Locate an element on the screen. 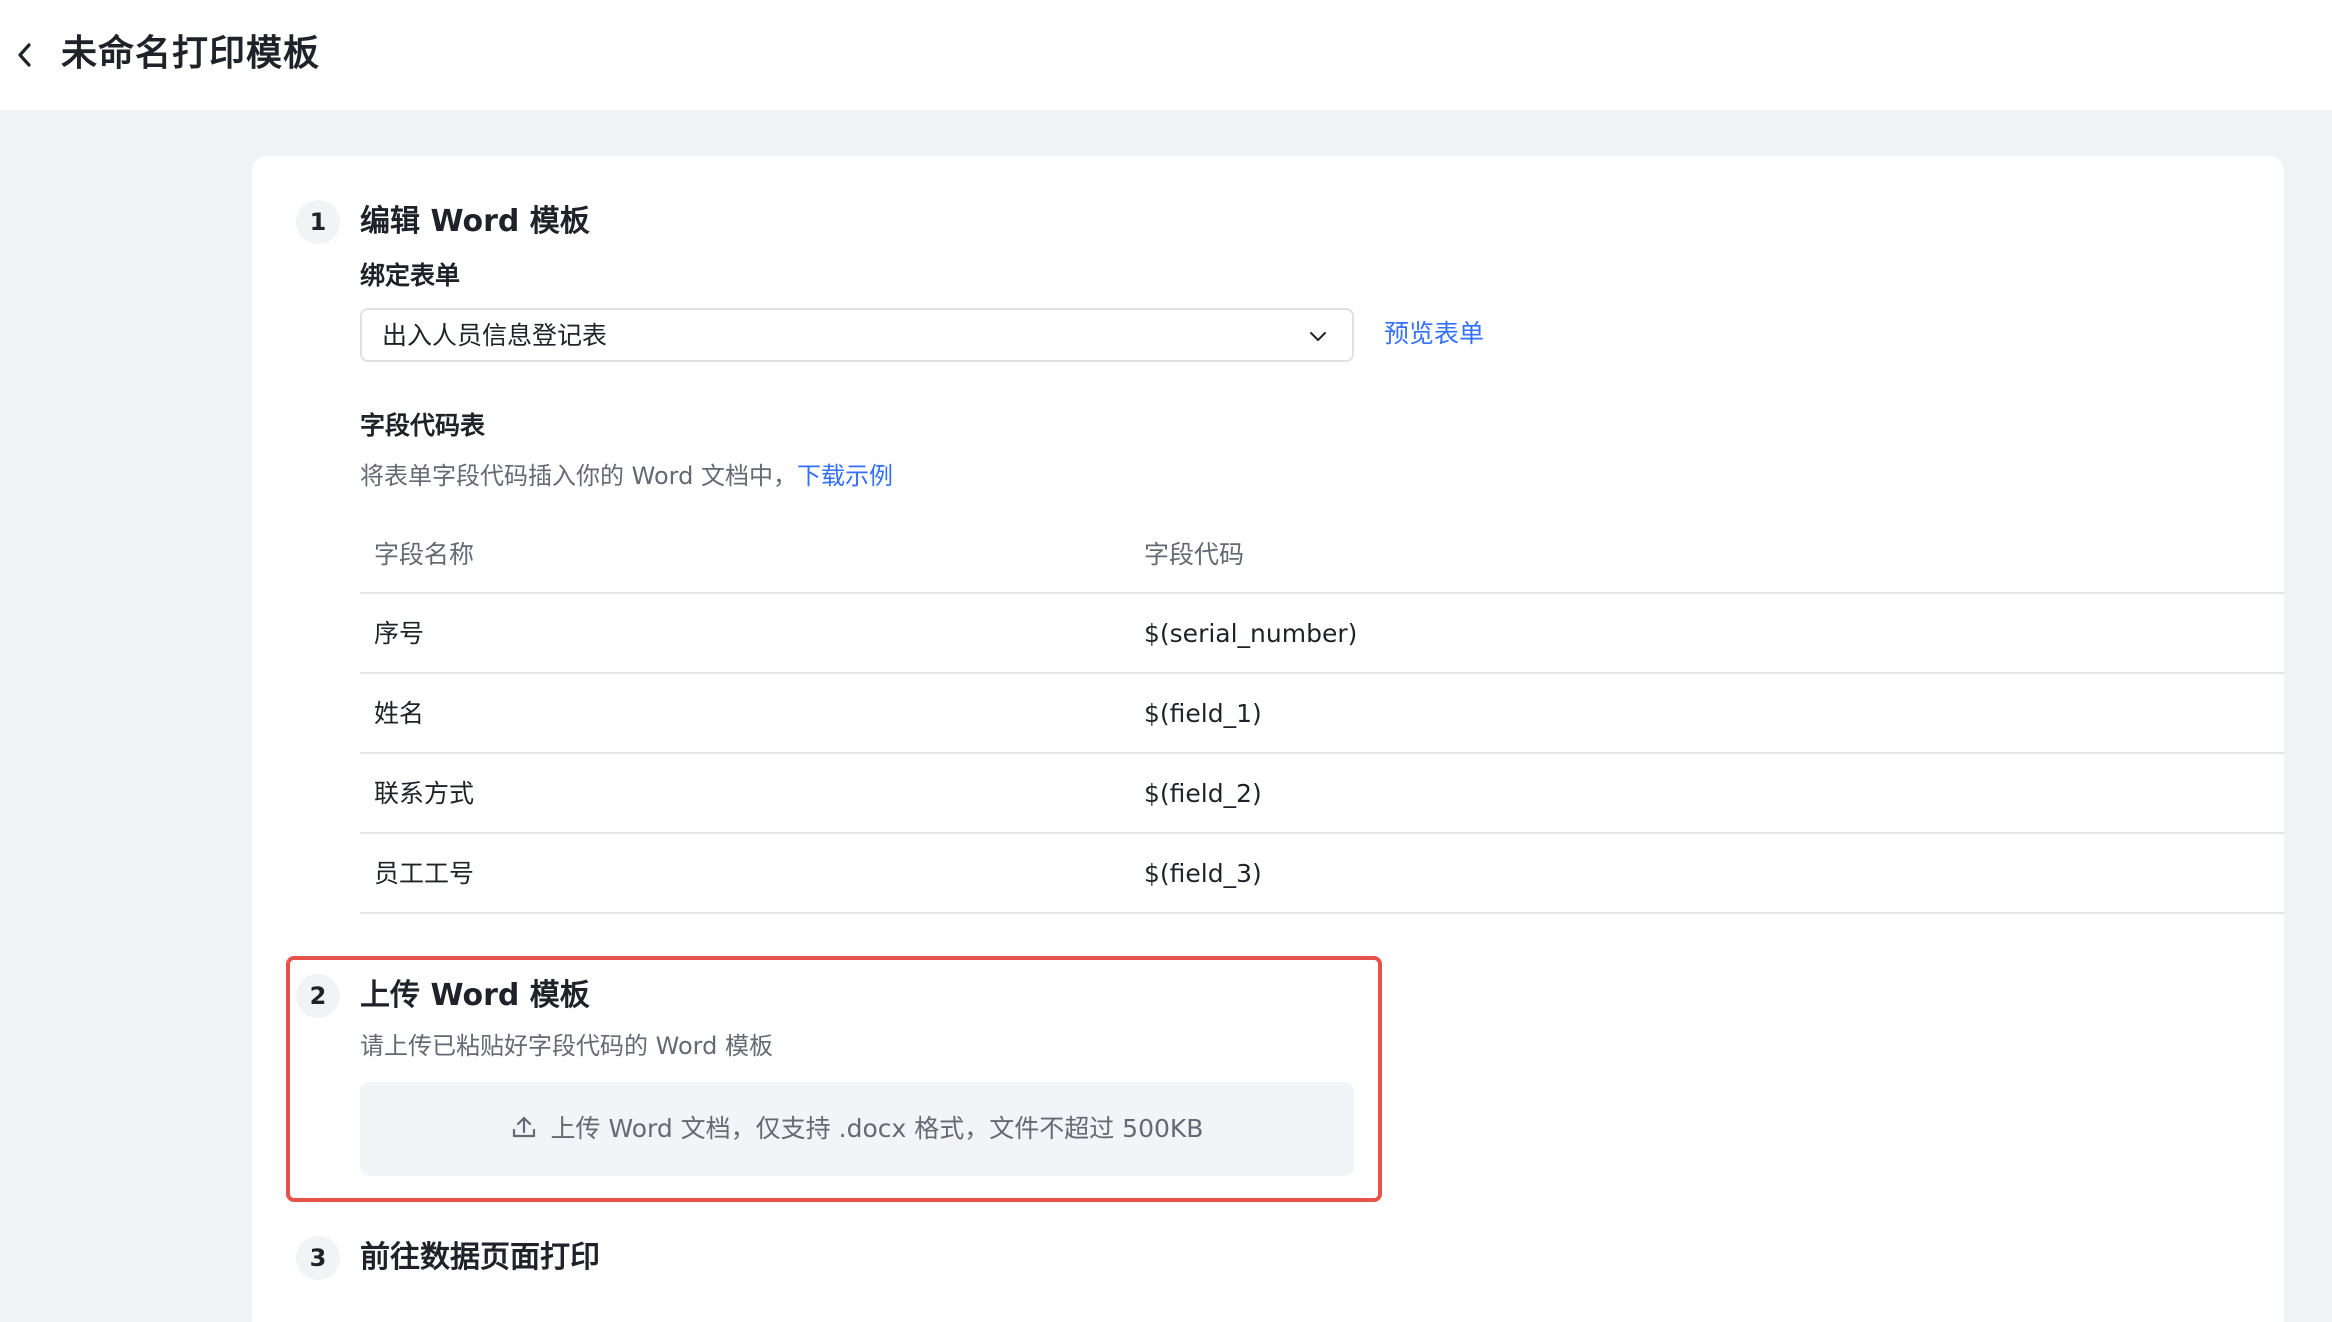 The width and height of the screenshot is (2332, 1322). page-header: 未命名打印模板 is located at coordinates (1166, 55).